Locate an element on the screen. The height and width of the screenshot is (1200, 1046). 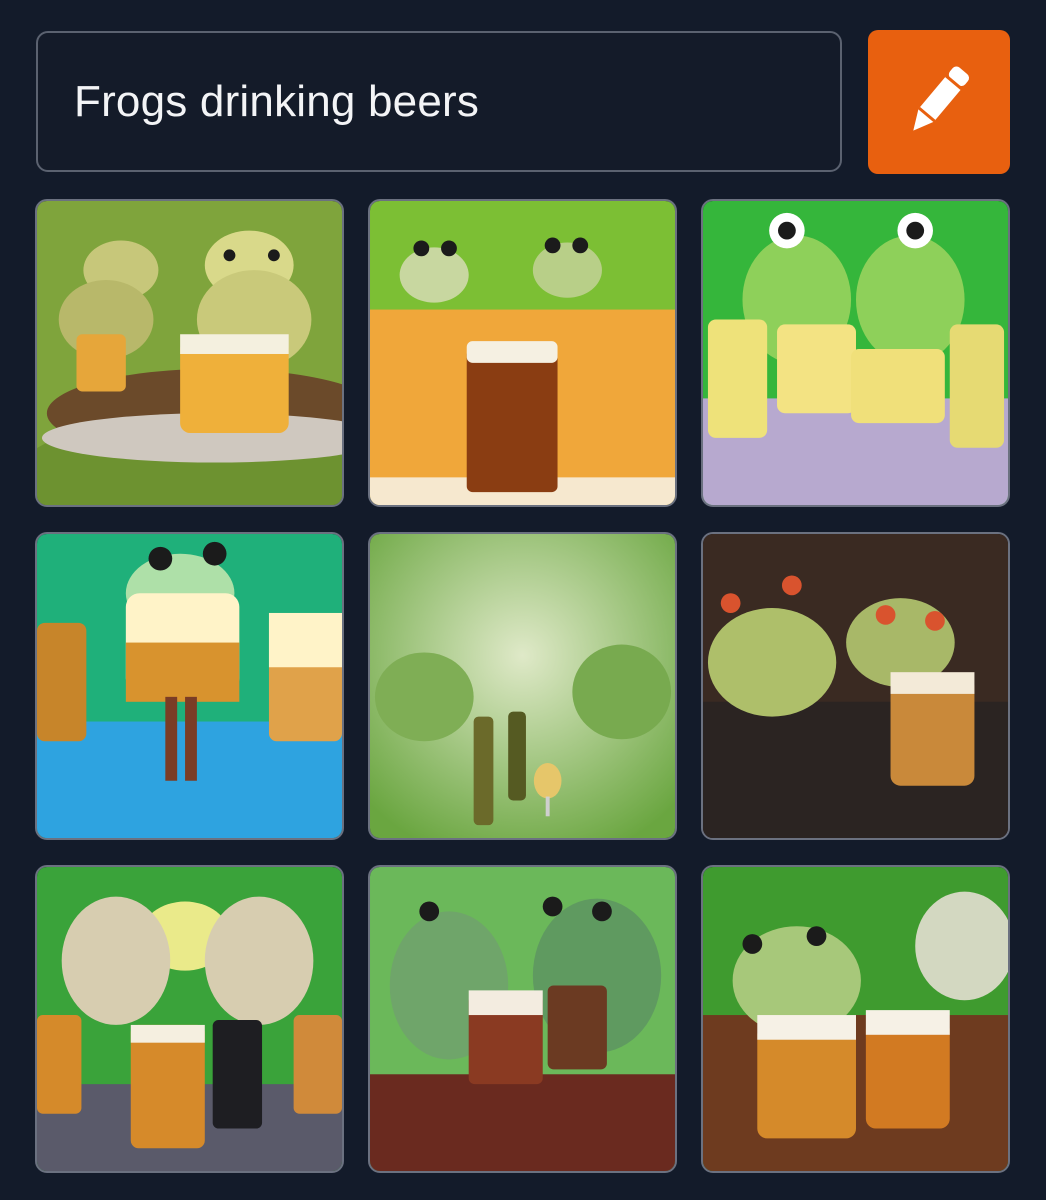
pencil-icon is located at coordinates (939, 102).